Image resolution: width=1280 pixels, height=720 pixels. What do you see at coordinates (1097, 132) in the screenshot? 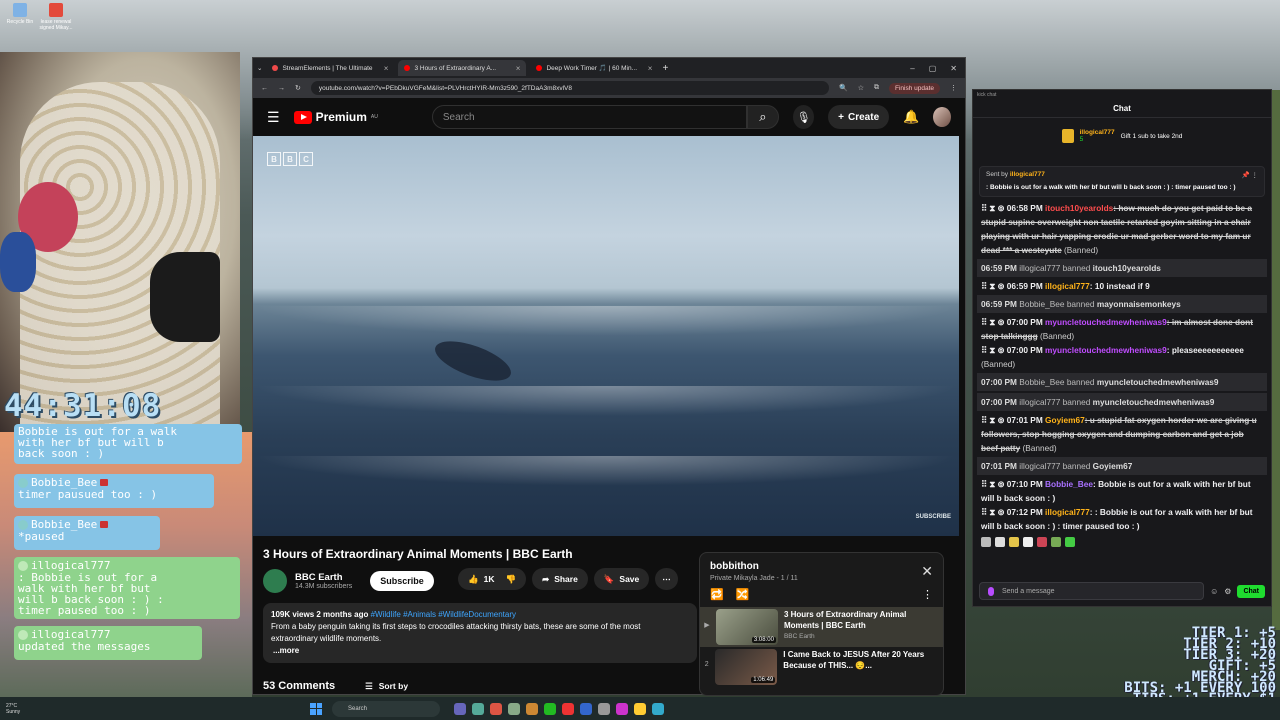
I see `gift-leader-name: illogical777` at bounding box center [1097, 132].